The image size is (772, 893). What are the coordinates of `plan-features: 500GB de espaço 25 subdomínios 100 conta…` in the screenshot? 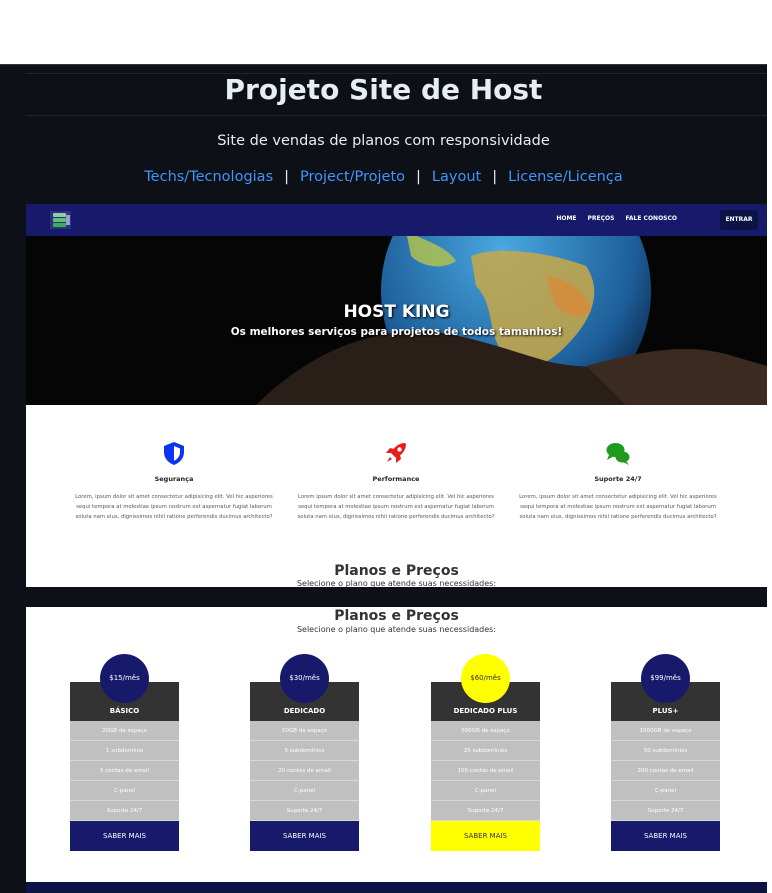 It's located at (485, 771).